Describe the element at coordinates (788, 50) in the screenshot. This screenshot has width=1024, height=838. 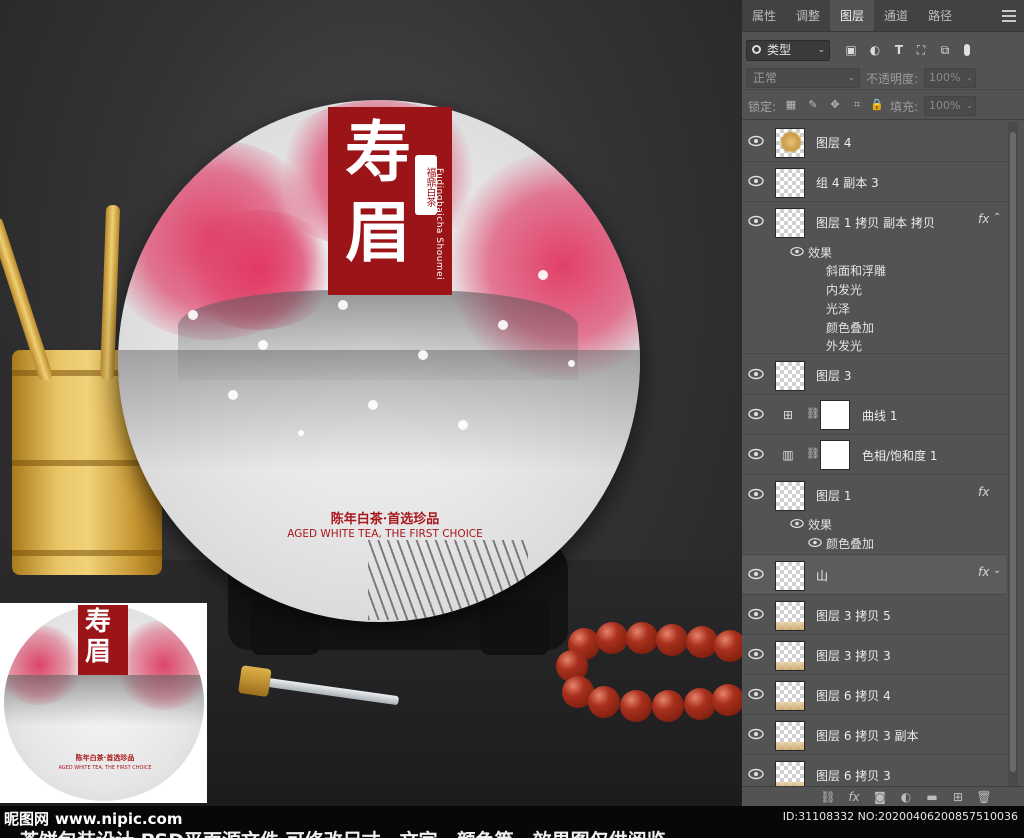
I see `layer-filter-select: 类型 ⌄` at that location.